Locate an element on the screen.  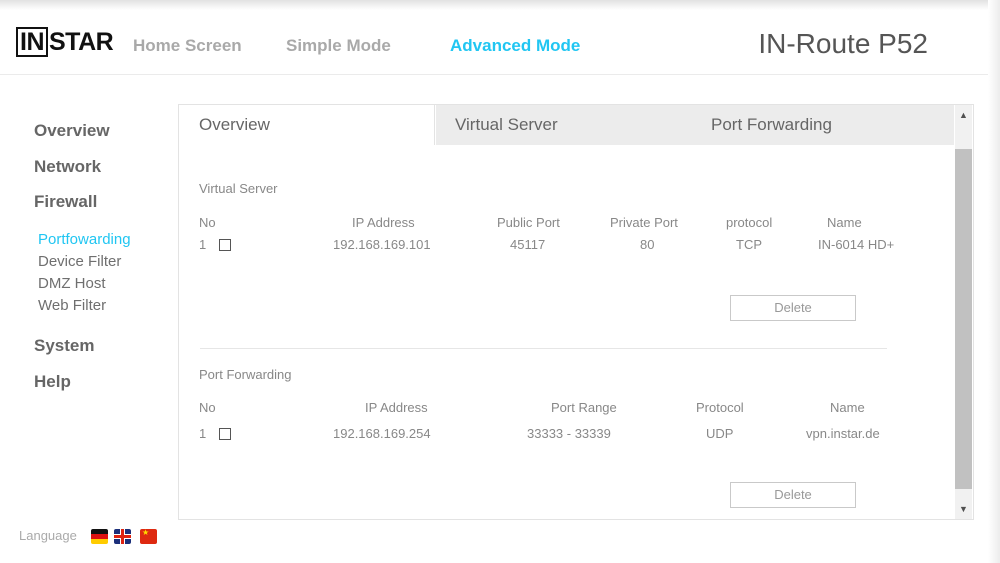
scroll-down-icon: ▼ is located at coordinates (963, 509).